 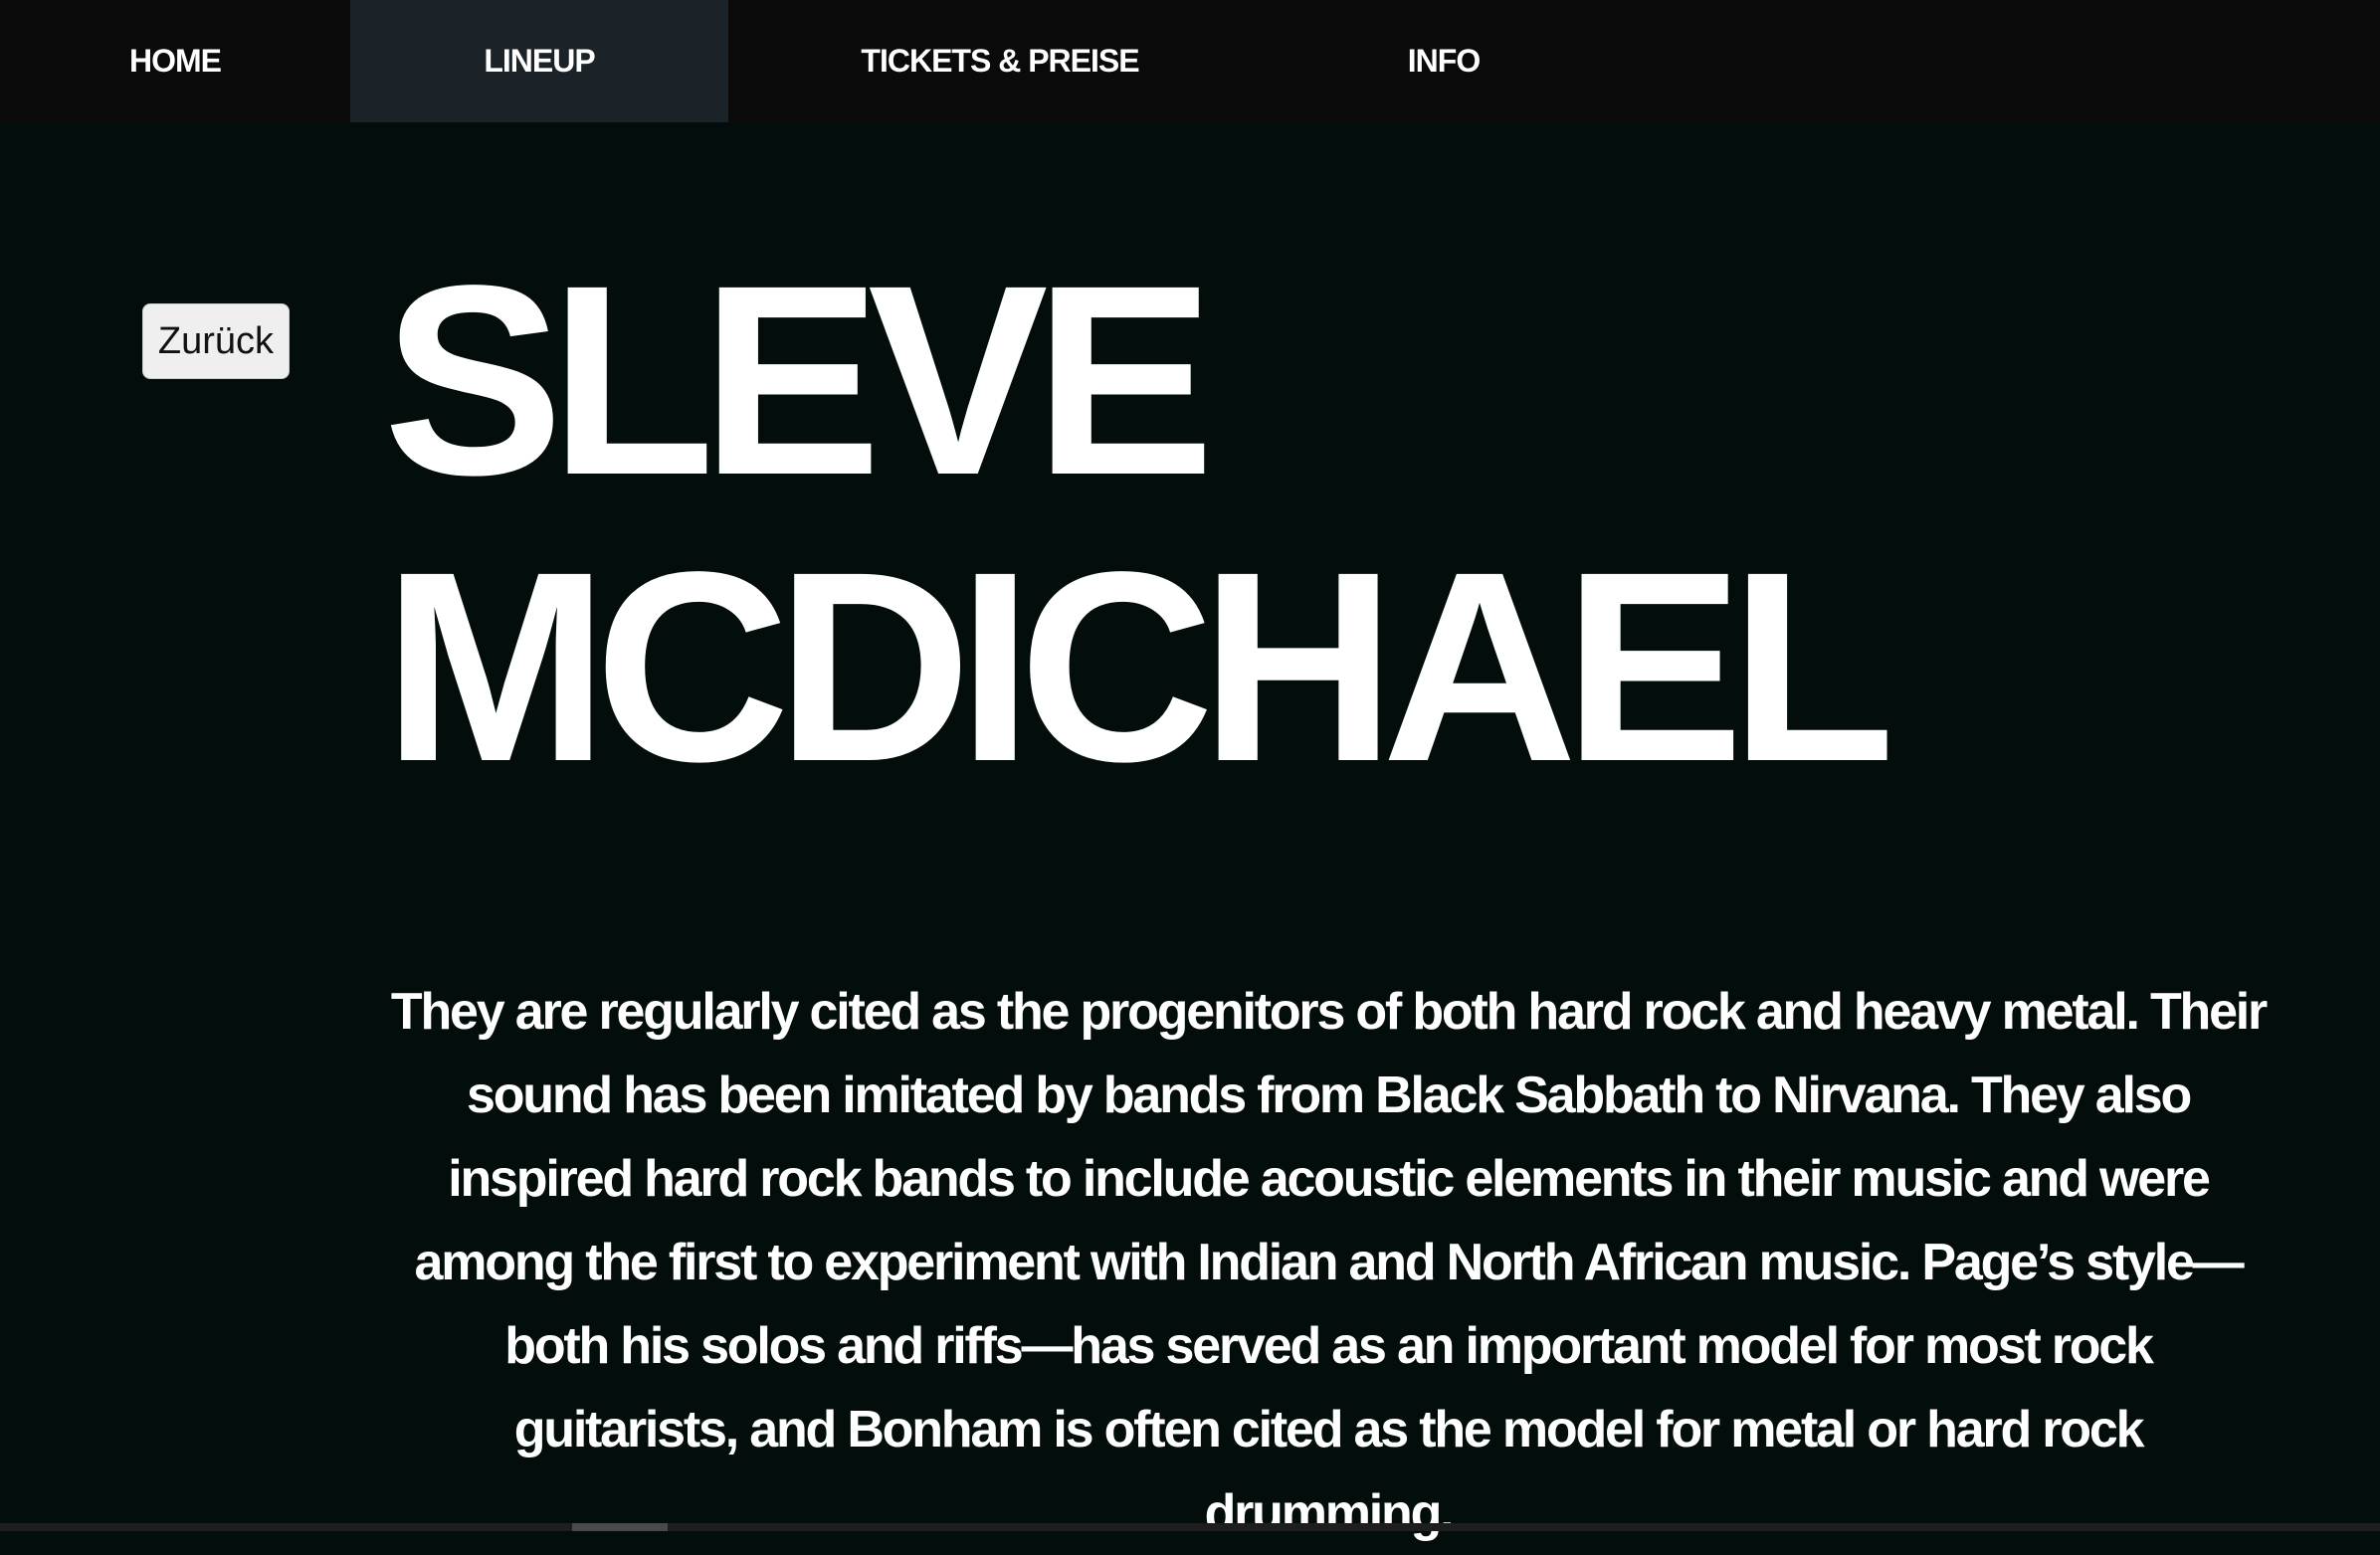 I want to click on nav-item-lineup: LINEUP, so click(x=539, y=61).